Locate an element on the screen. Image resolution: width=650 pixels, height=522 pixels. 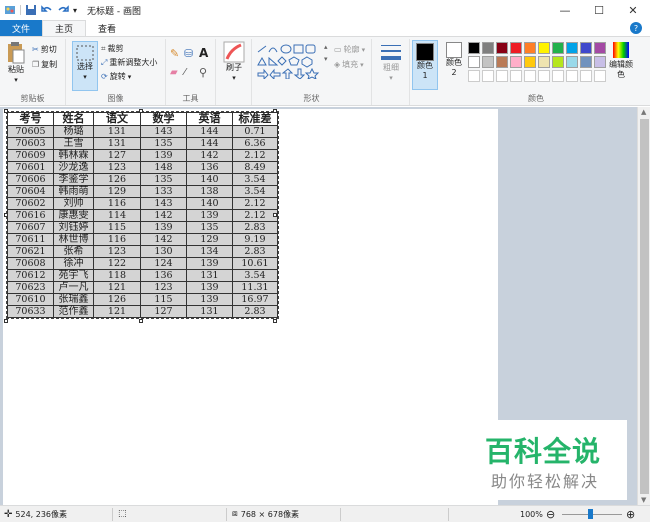
brushes-button: 刷子 ▾ is located at coordinates (234, 62).